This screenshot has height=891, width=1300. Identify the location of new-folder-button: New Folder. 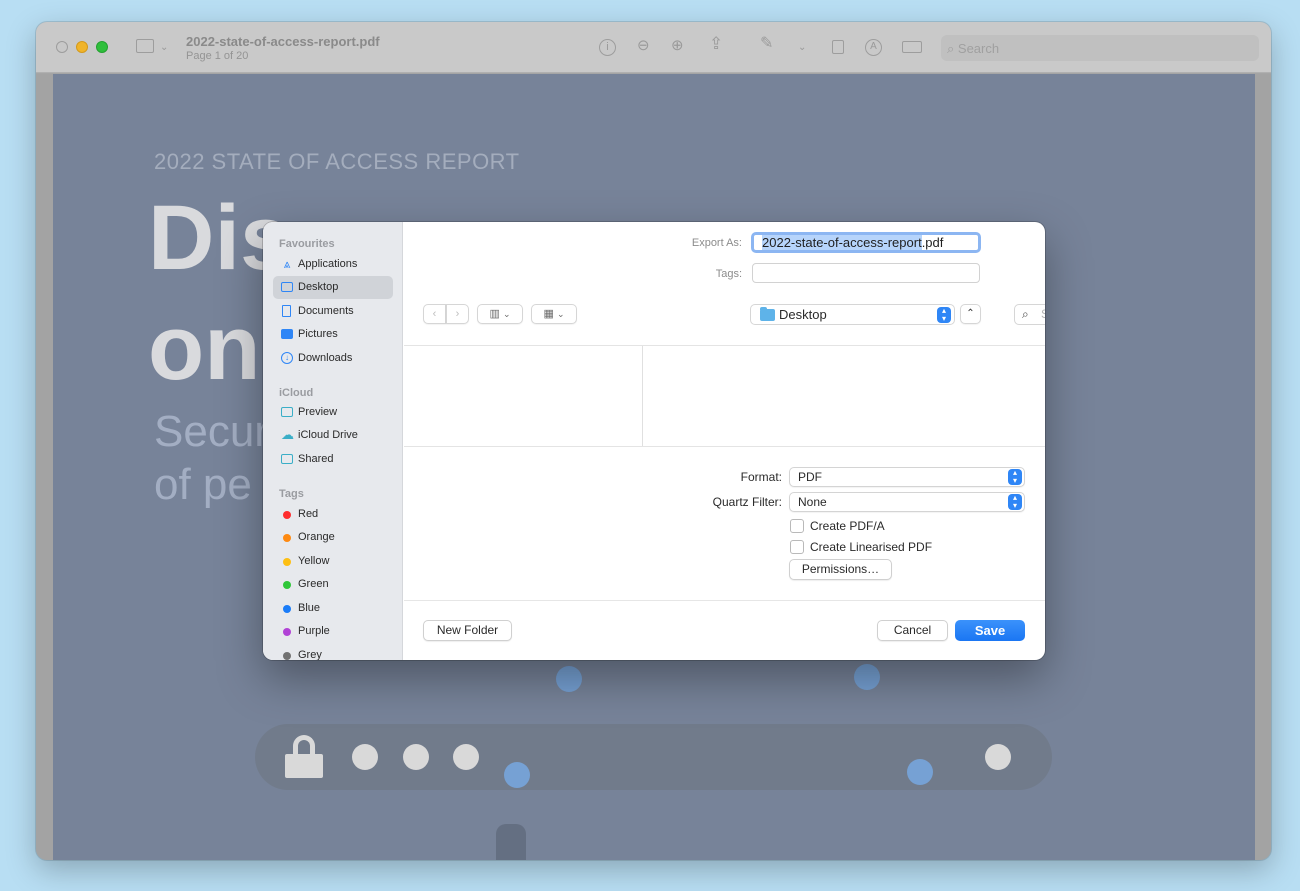
(467, 630).